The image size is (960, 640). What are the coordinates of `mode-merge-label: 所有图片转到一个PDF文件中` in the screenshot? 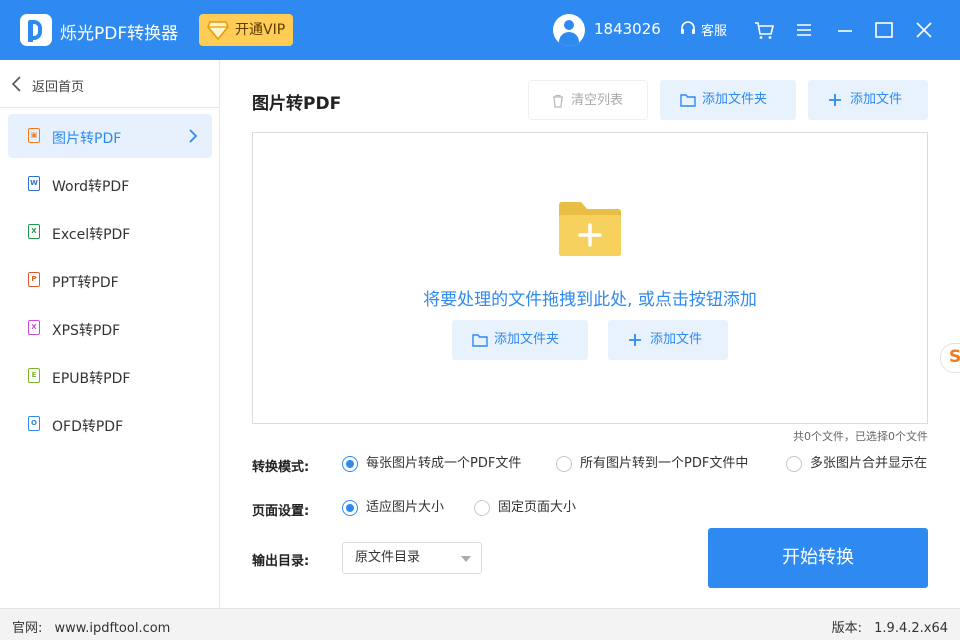 It's located at (664, 463).